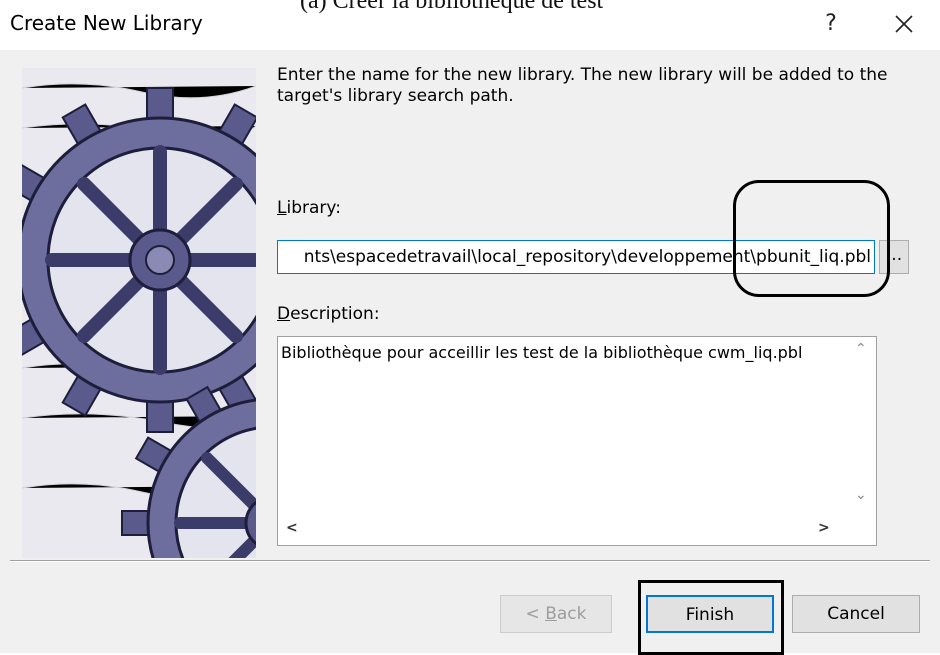 The height and width of the screenshot is (655, 940). I want to click on scroll-up-icon: ⌃, so click(861, 349).